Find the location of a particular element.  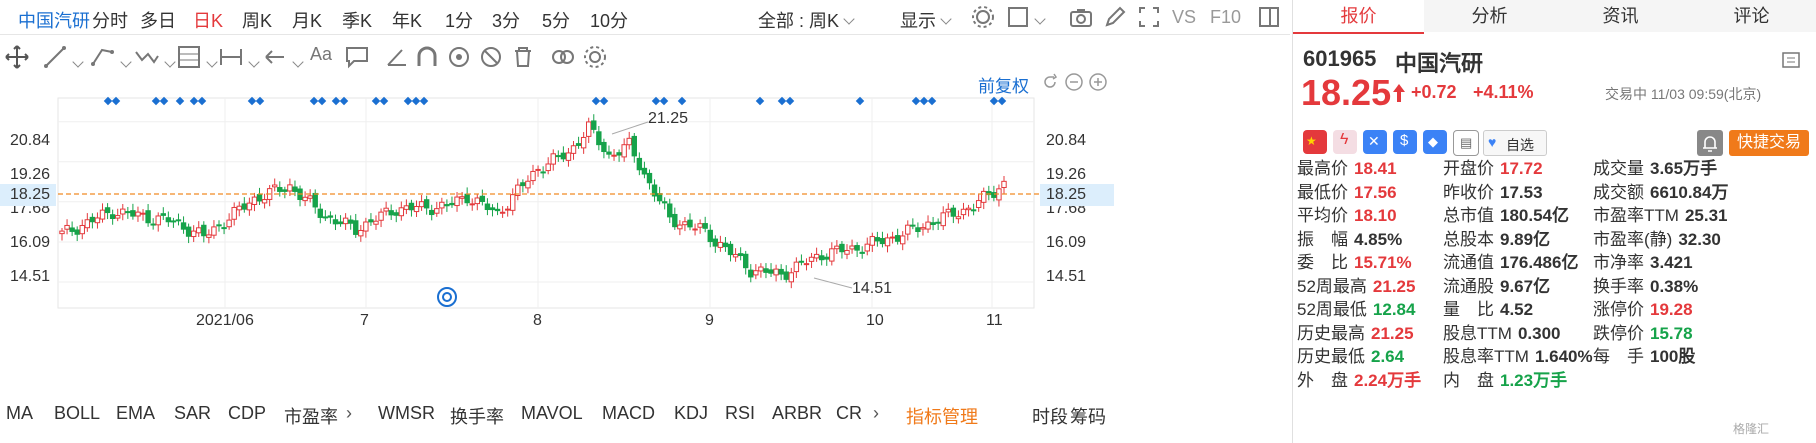

text-tool-icon: Aa is located at coordinates (323, 57).